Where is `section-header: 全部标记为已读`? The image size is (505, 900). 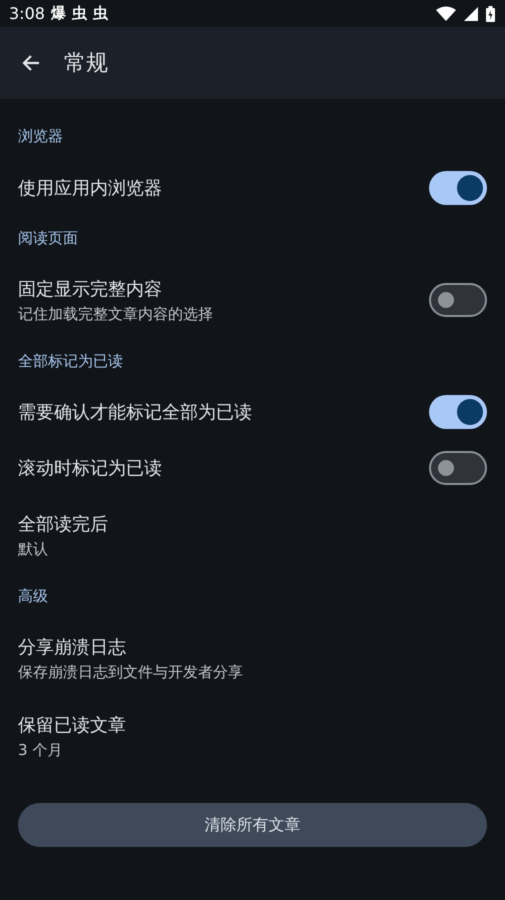 section-header: 全部标记为已读 is located at coordinates (70, 361).